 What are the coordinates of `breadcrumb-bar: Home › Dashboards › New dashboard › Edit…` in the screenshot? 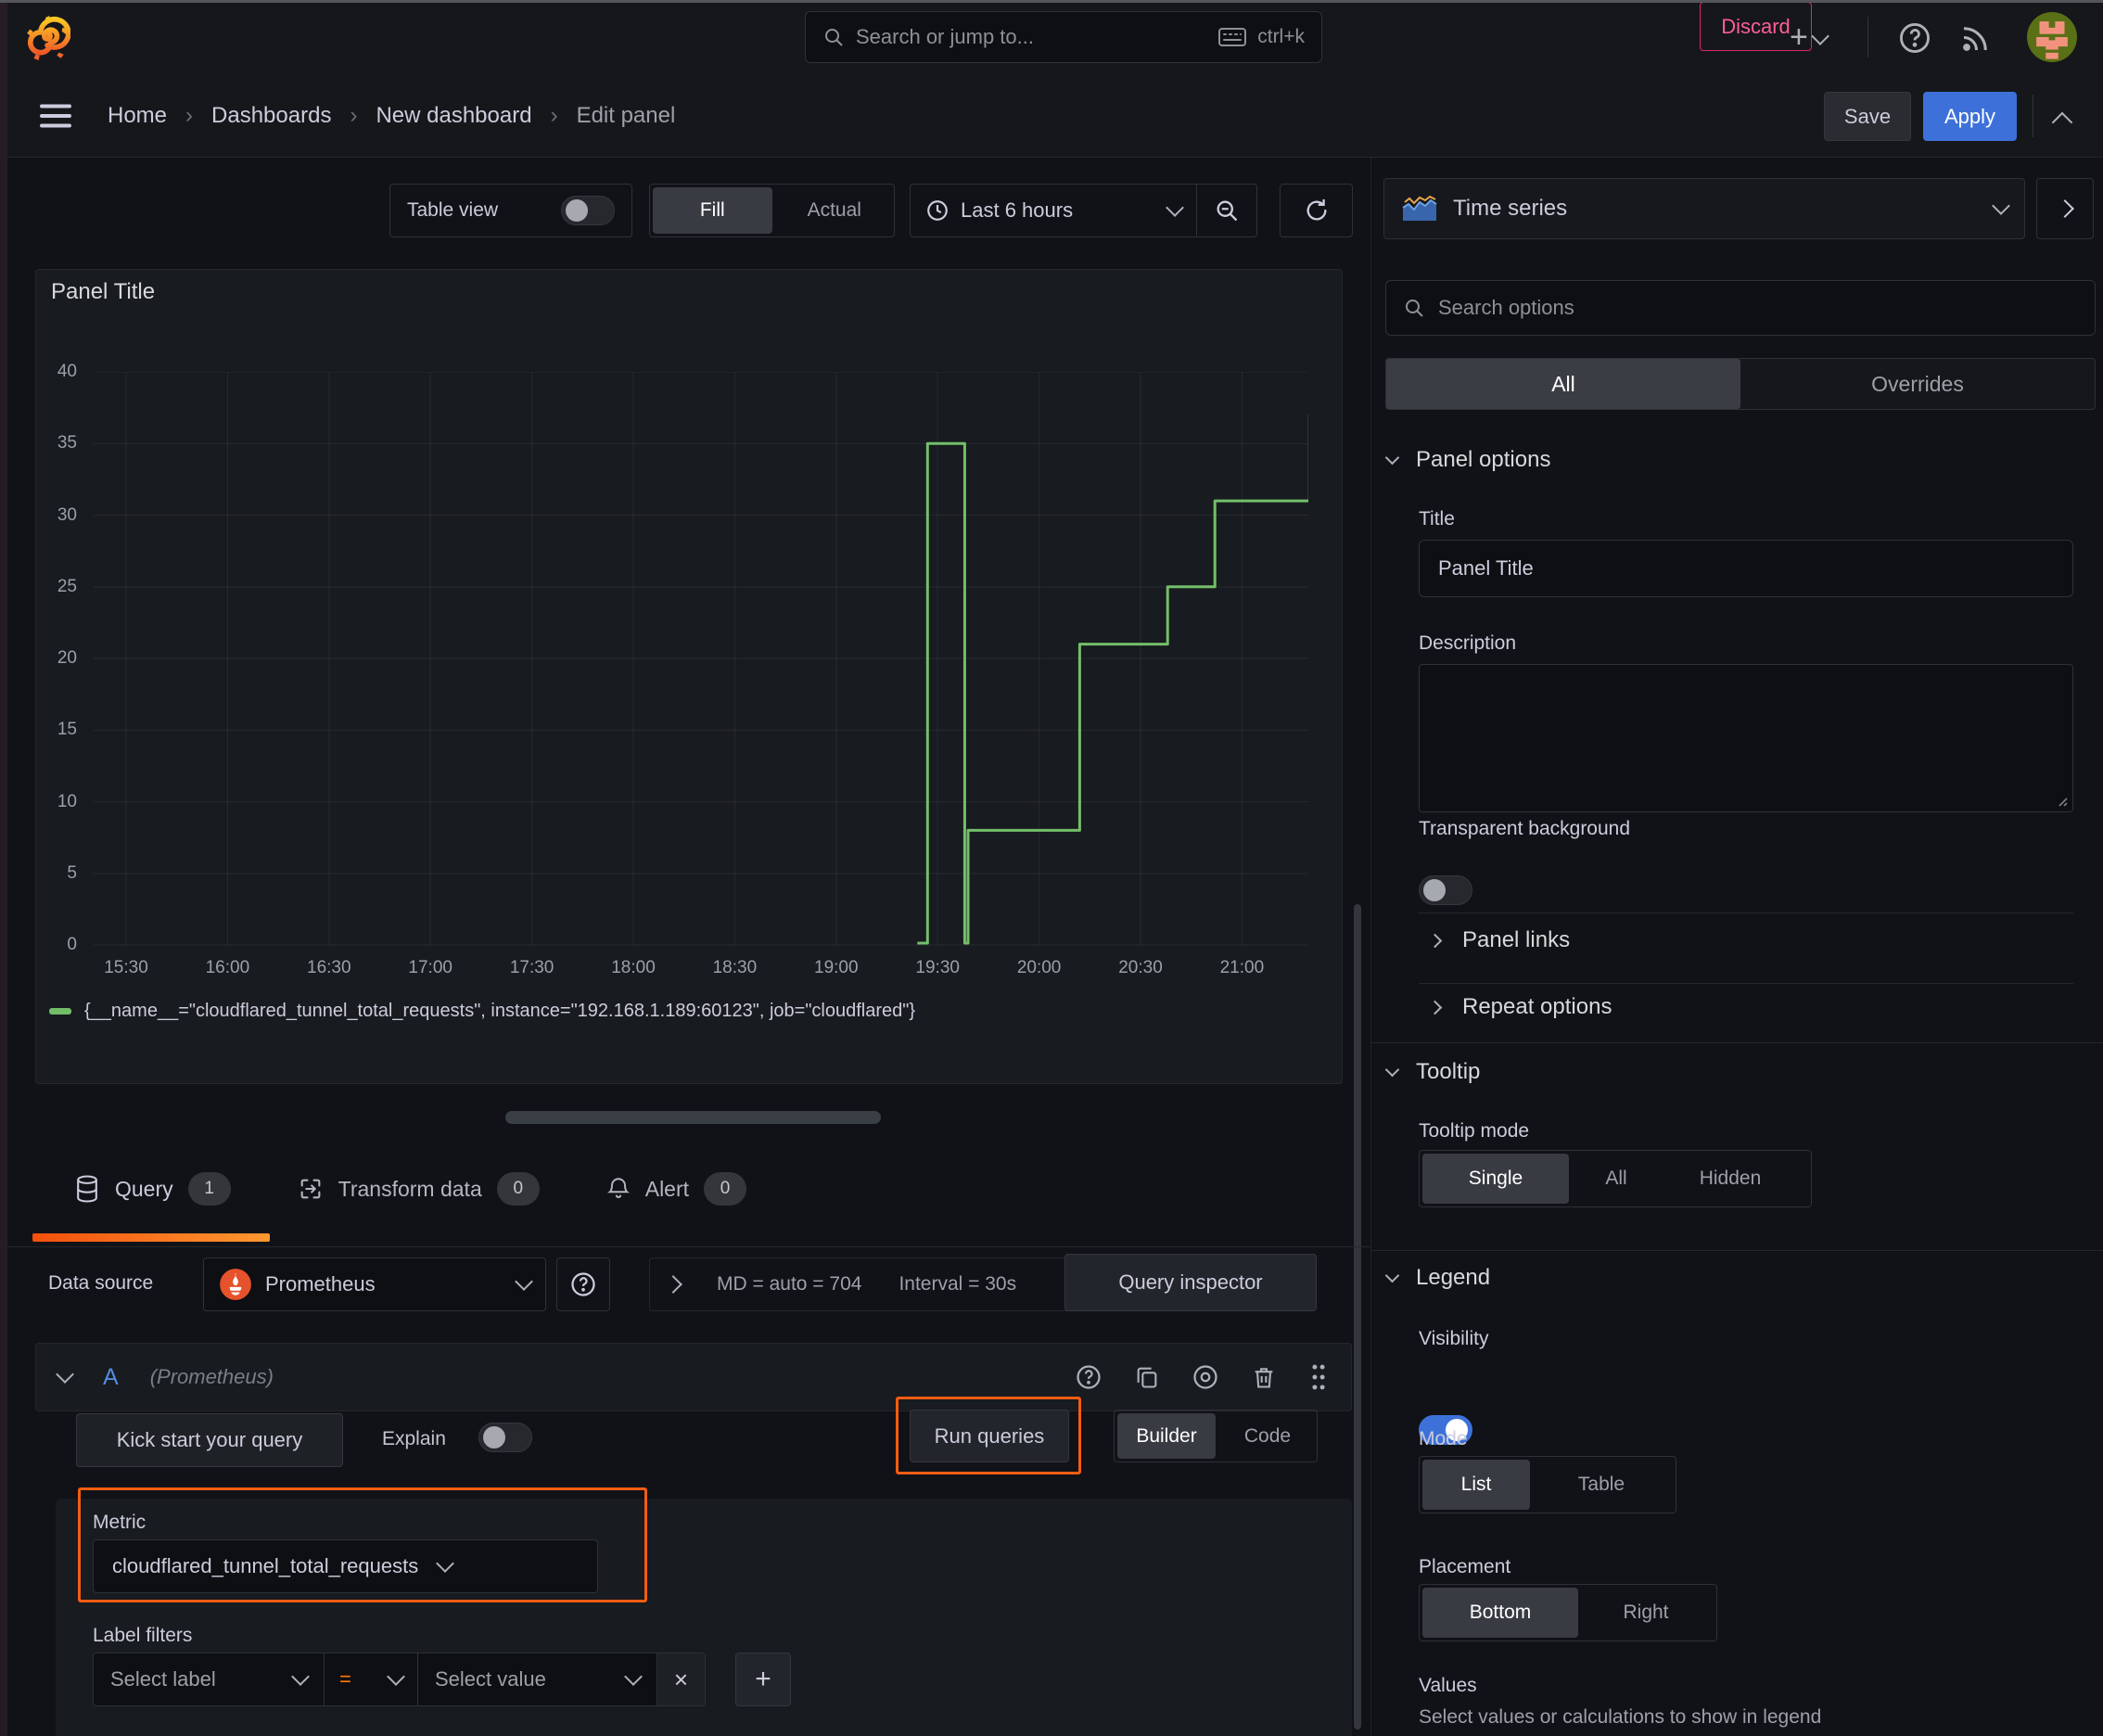 It's located at (1051, 80).